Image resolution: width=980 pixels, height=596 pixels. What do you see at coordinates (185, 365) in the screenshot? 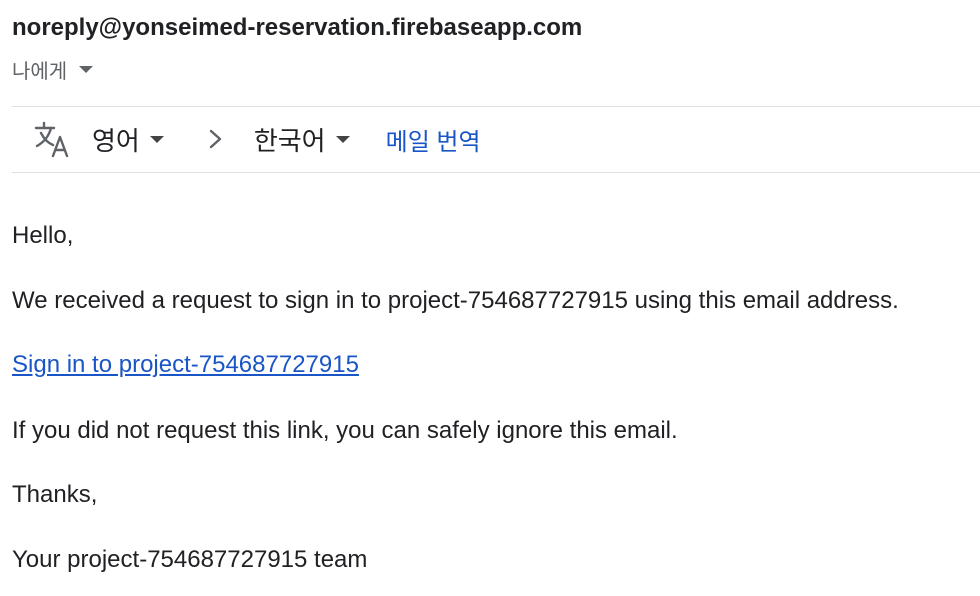
I see `sign-in-link: Sign in to project-754687727915` at bounding box center [185, 365].